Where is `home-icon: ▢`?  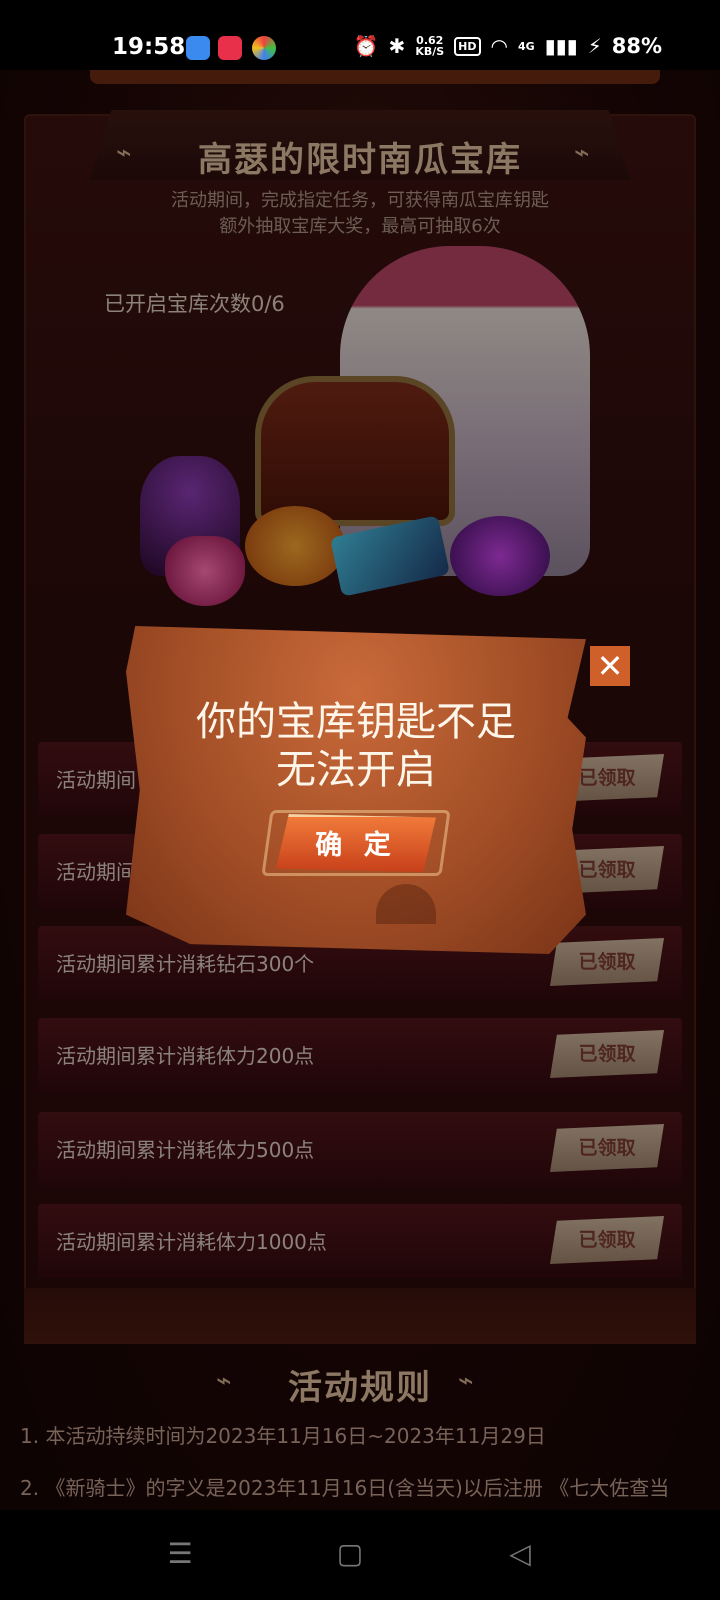 home-icon: ▢ is located at coordinates (350, 1554).